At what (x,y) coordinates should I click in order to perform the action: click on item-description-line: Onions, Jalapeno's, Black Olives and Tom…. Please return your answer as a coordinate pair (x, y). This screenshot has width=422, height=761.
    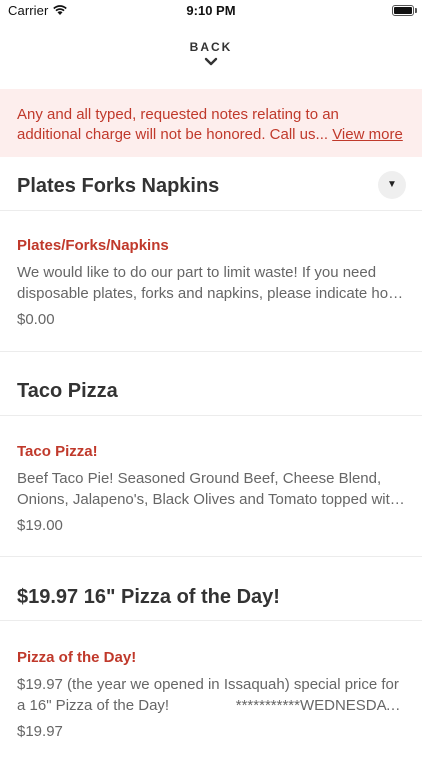
    Looking at the image, I should click on (211, 499).